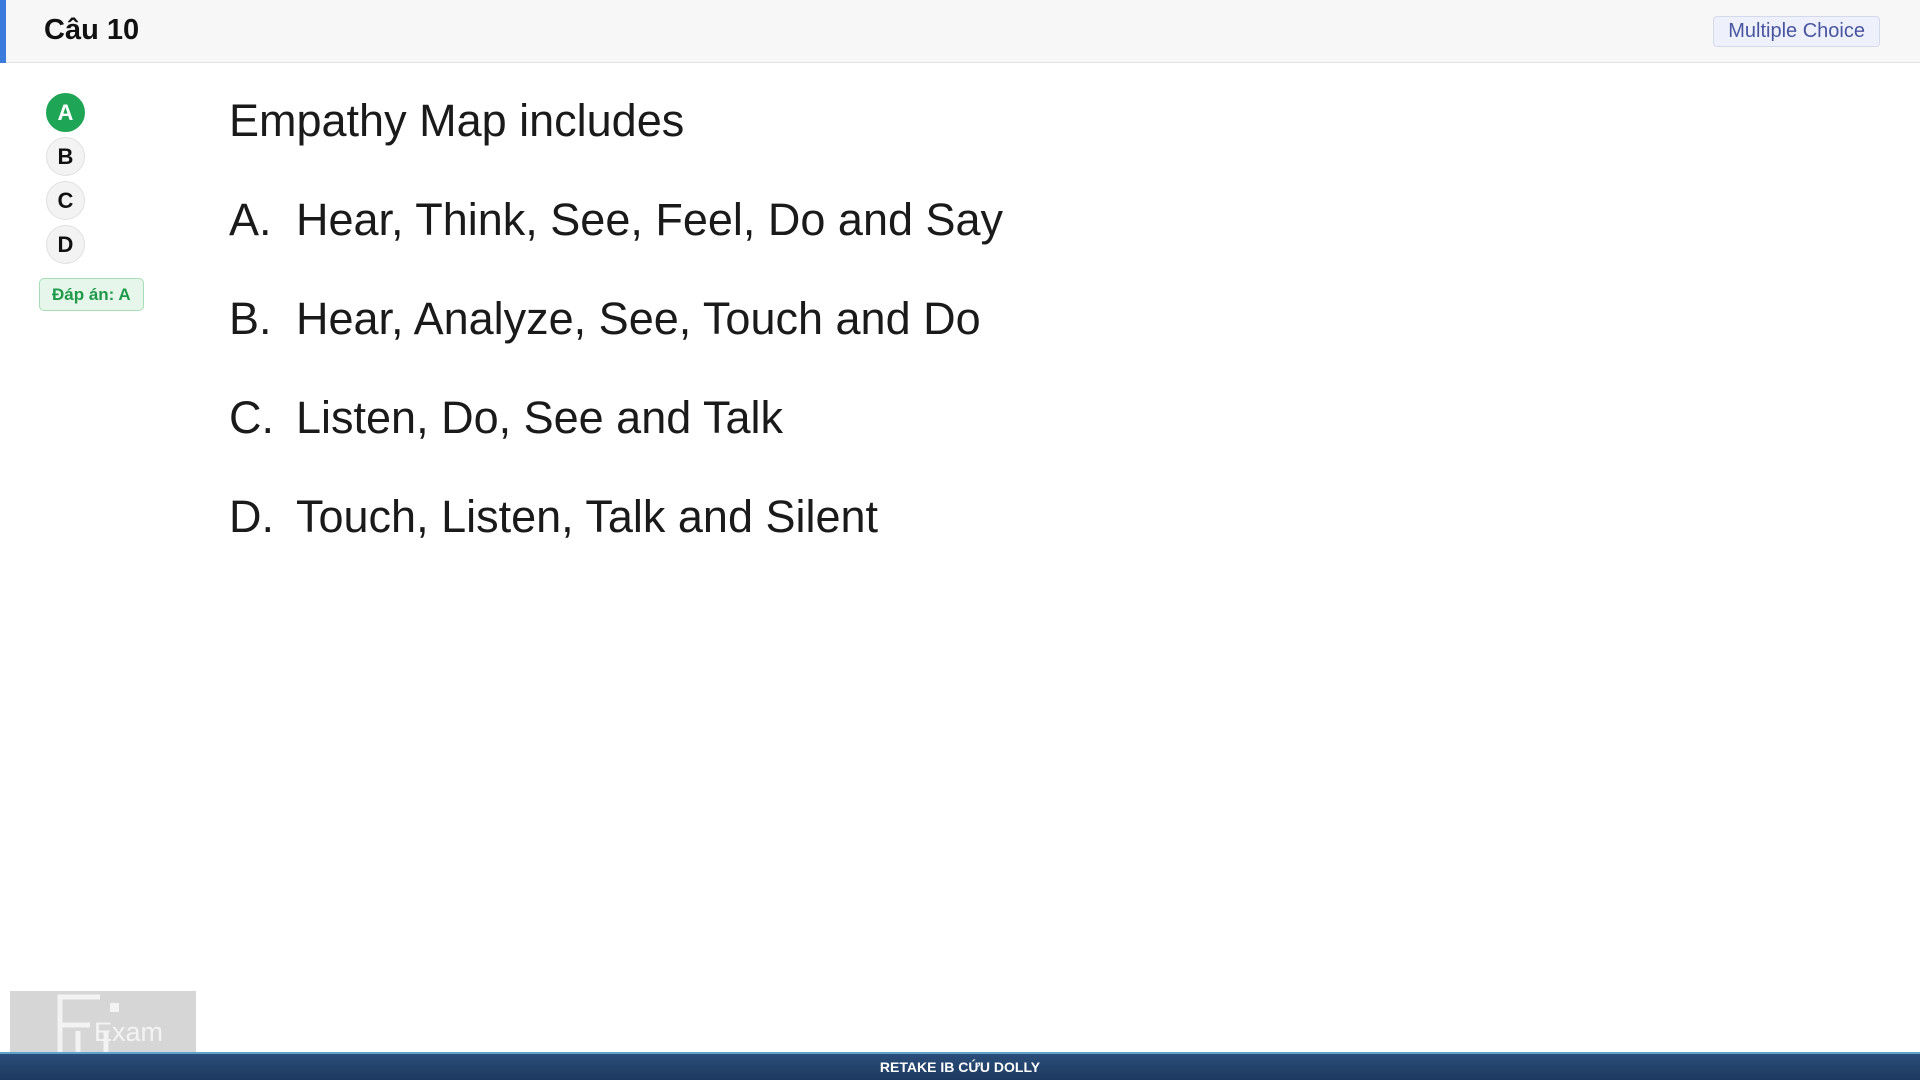 This screenshot has height=1080, width=1920. Describe the element at coordinates (539, 417) in the screenshot. I see `choice-text: Listen, Do, See and Talk` at that location.